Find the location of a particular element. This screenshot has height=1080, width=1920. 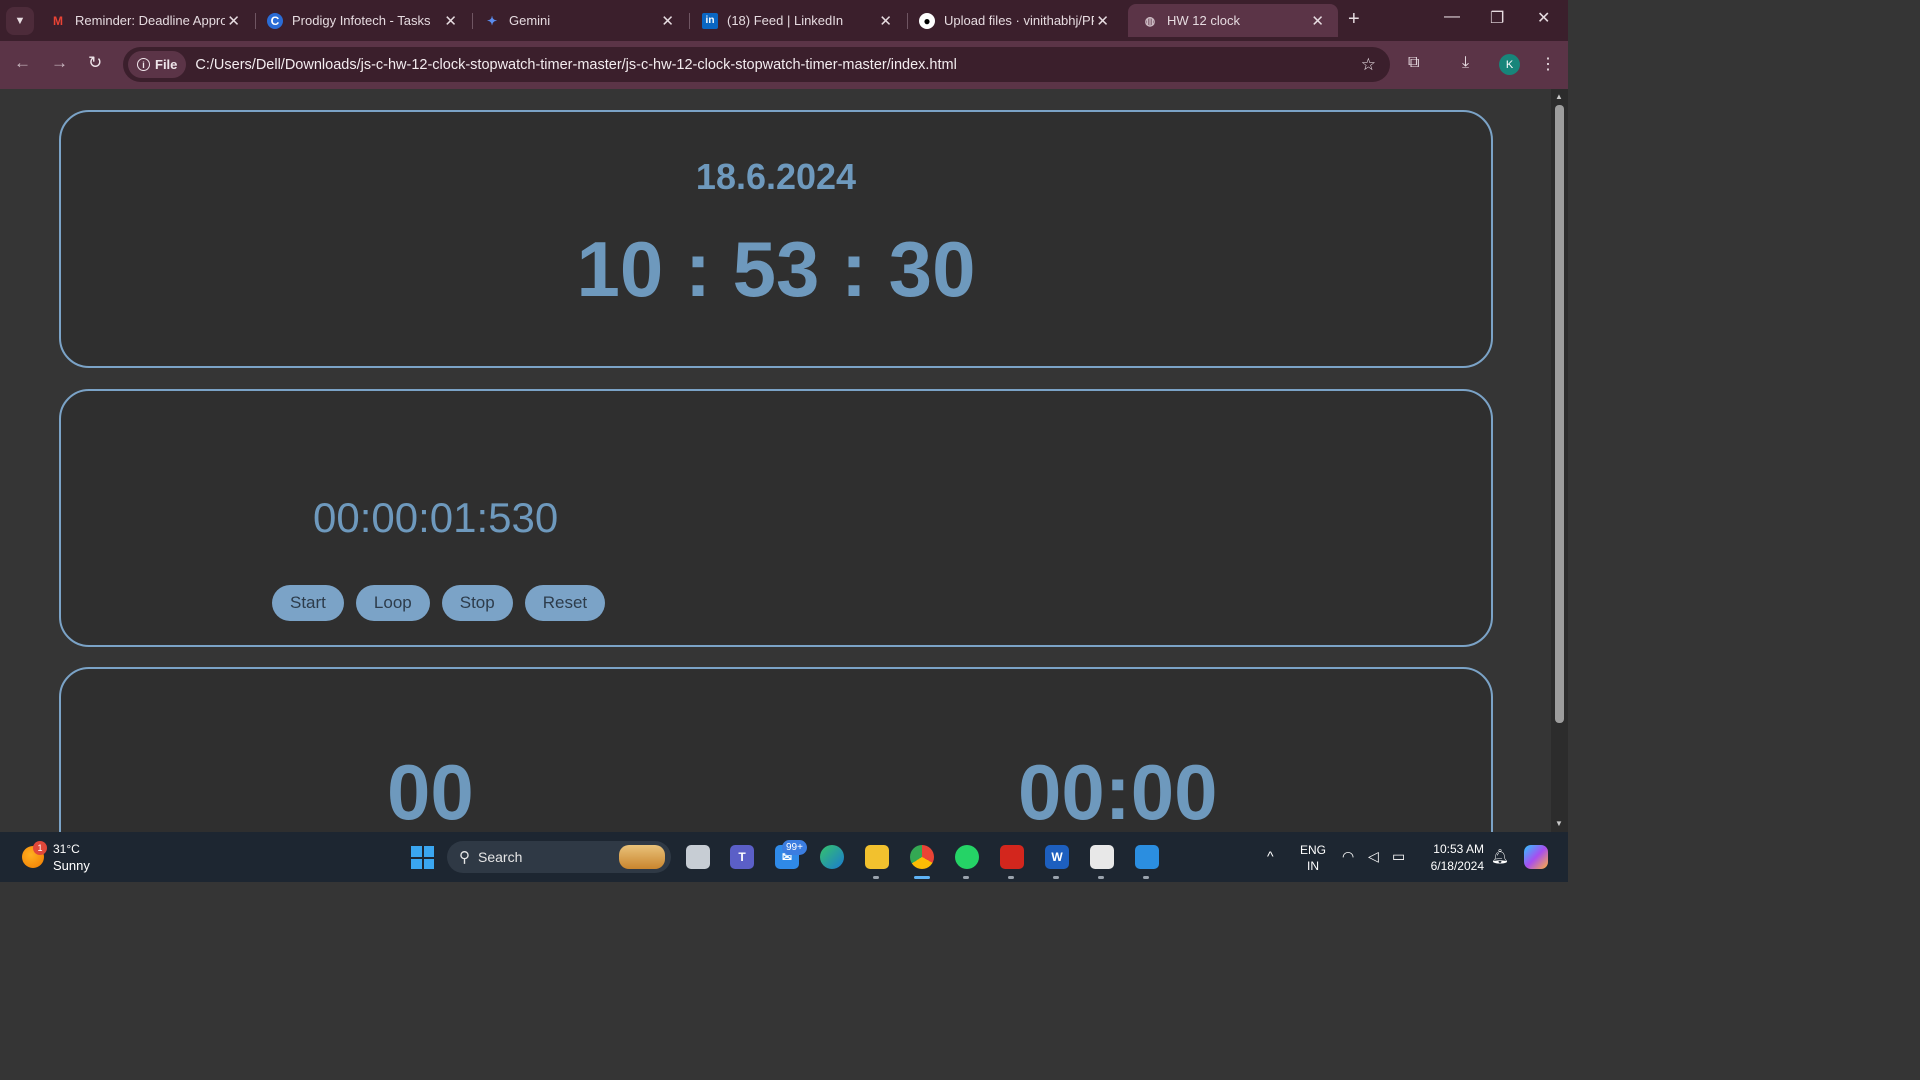

vertical-scrollbar: ▲ ▼ is located at coordinates (1559, 460).